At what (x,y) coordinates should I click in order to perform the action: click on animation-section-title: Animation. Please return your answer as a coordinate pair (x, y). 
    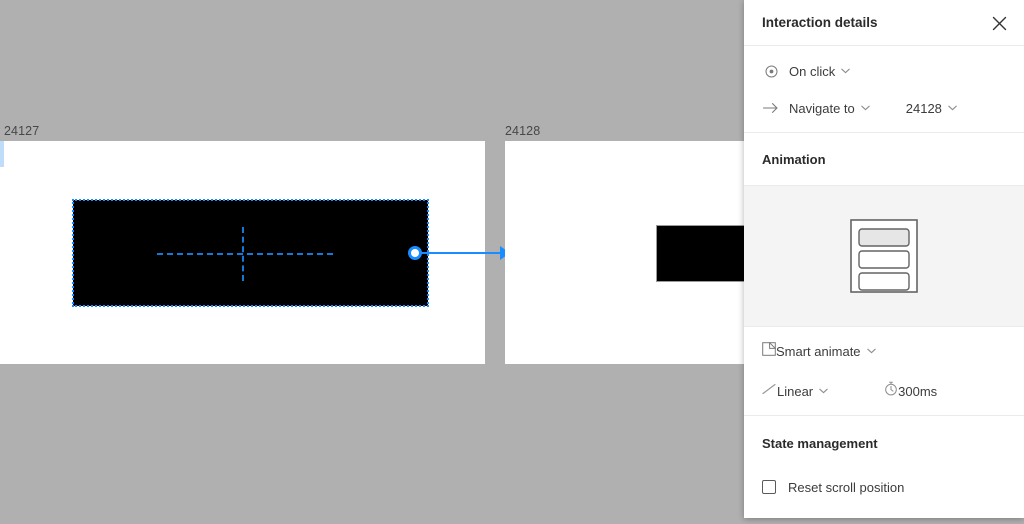
    Looking at the image, I should click on (794, 159).